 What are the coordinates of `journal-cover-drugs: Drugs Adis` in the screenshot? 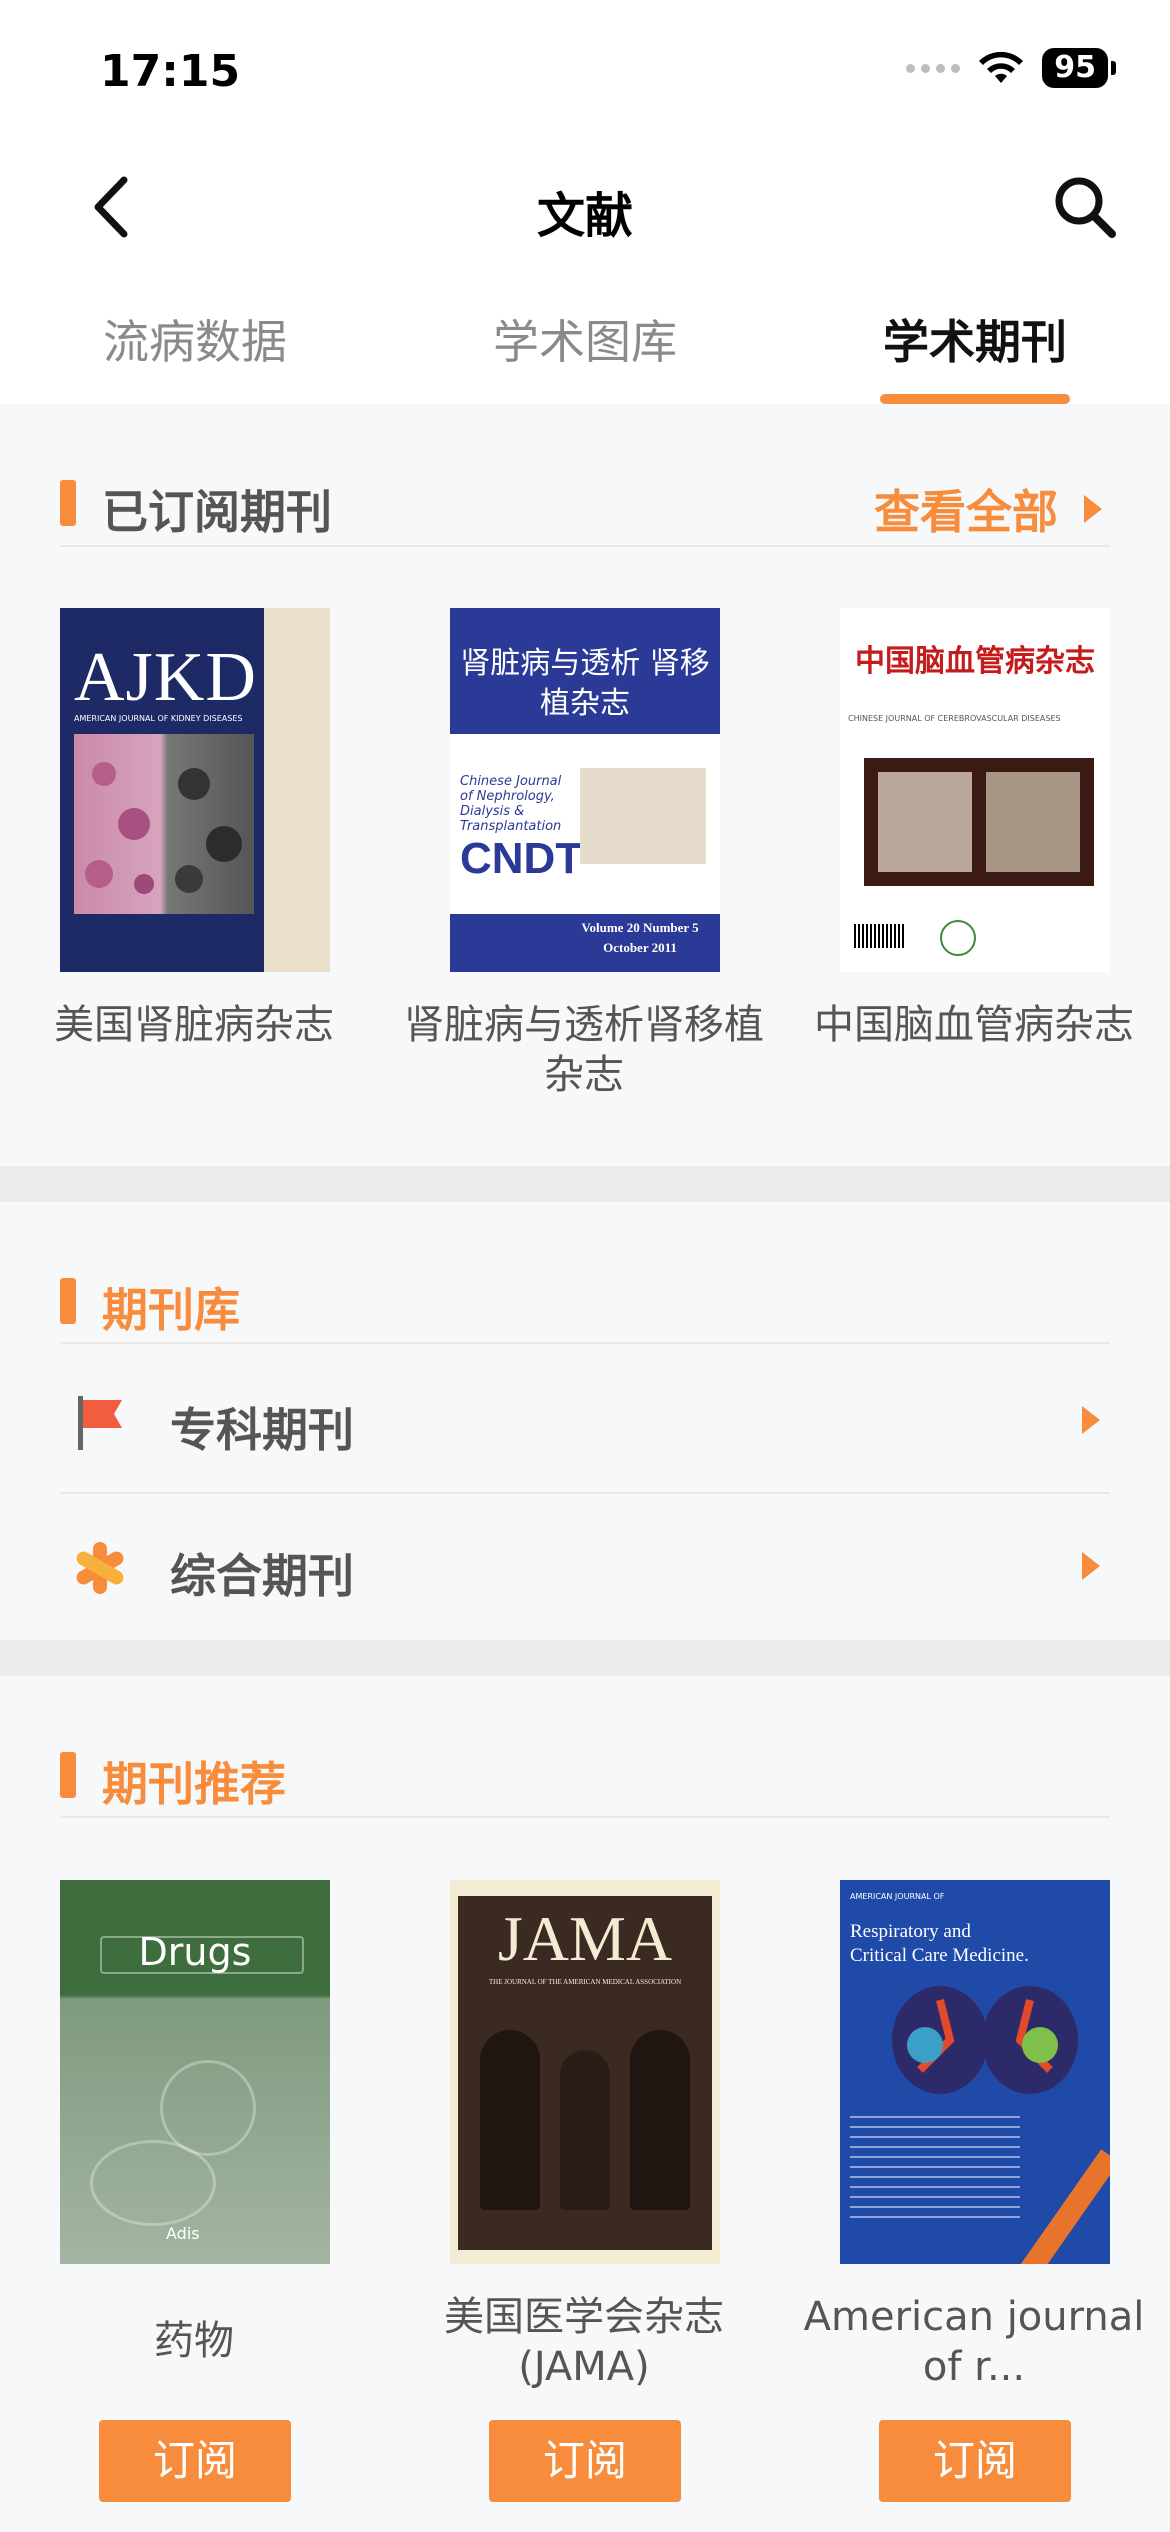 It's located at (195, 2072).